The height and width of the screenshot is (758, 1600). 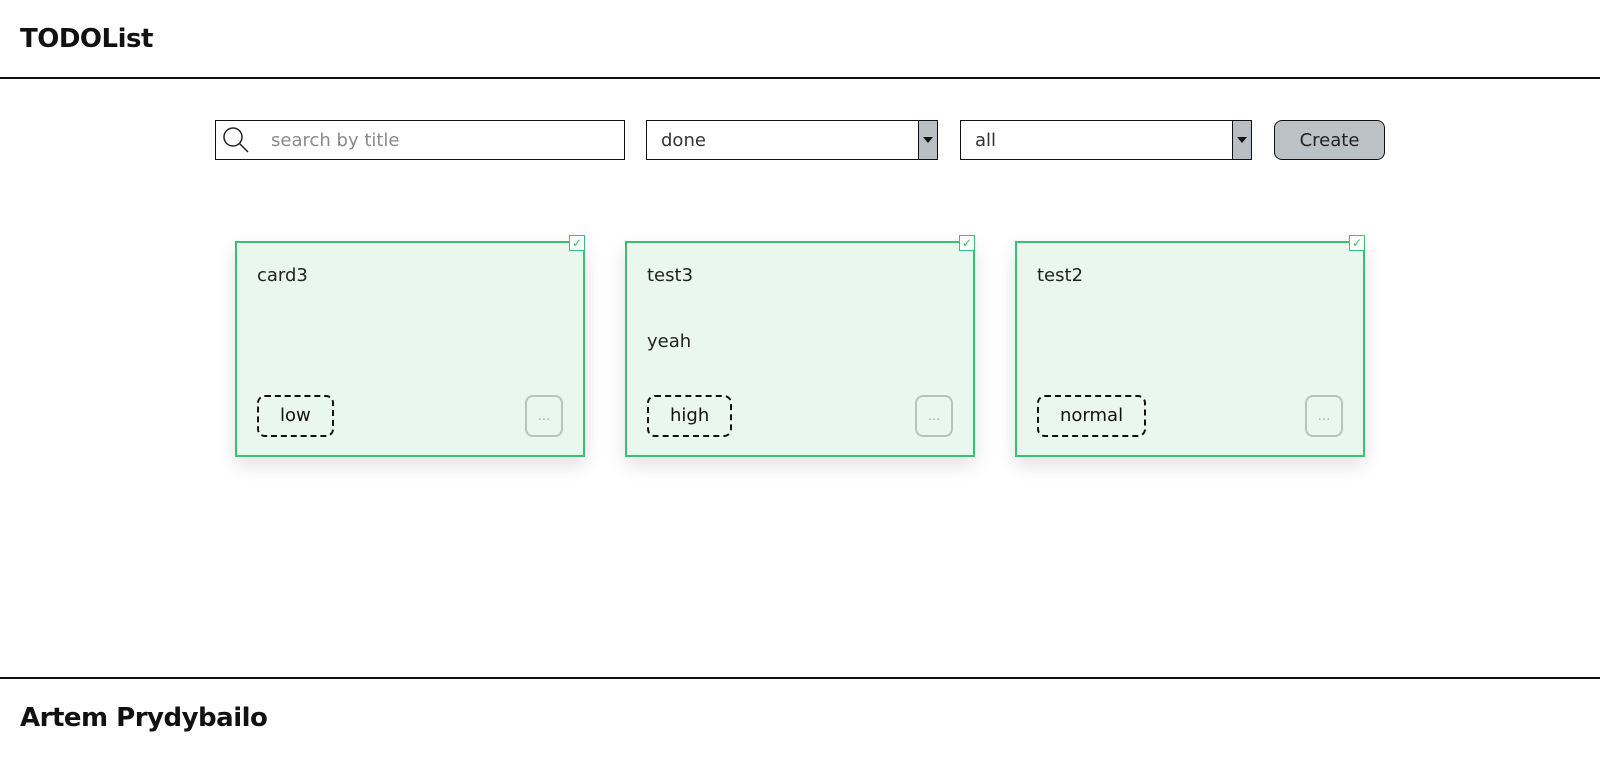 I want to click on priority-badge: normal, so click(x=1092, y=416).